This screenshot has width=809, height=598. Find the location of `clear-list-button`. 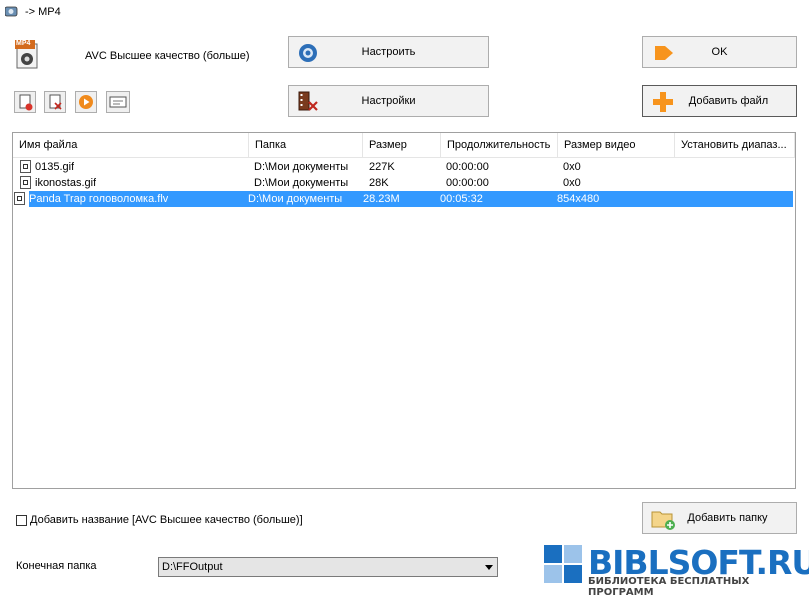

clear-list-button is located at coordinates (55, 102).